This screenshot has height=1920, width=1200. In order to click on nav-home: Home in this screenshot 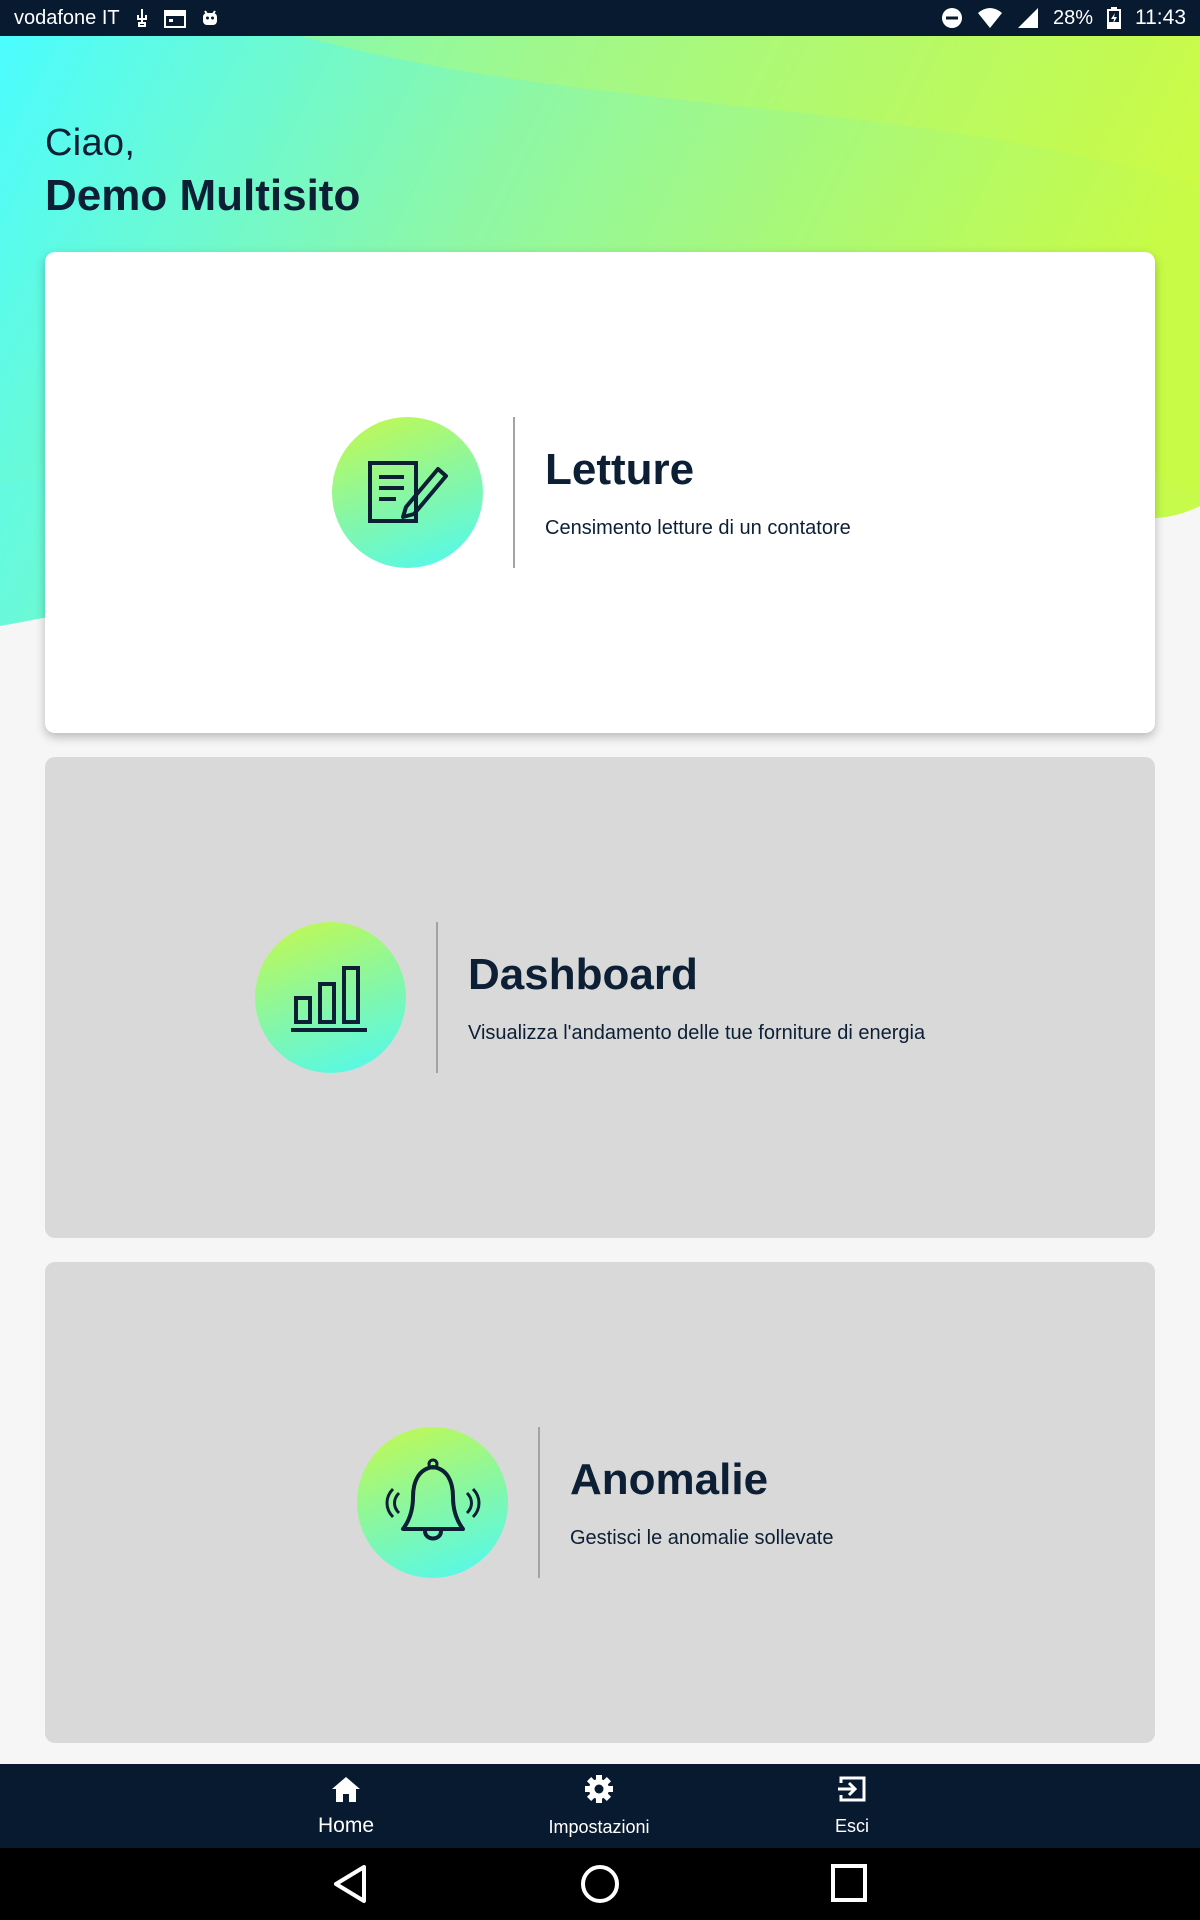, I will do `click(346, 1806)`.